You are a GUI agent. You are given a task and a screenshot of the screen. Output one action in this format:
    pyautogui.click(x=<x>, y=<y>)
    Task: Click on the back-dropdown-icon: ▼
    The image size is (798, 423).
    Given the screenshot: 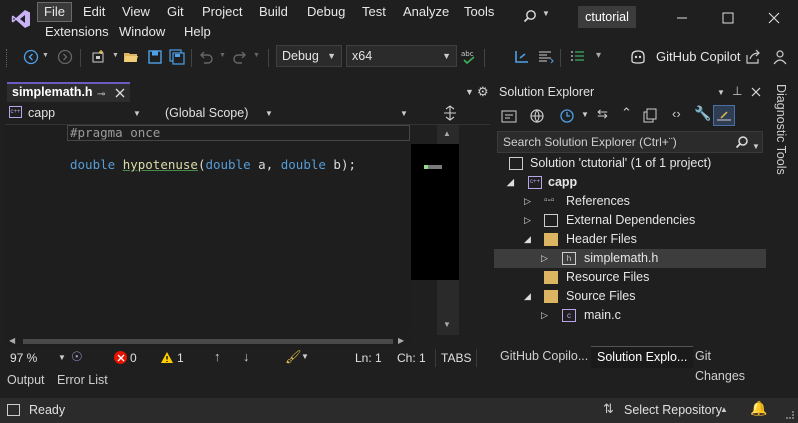 What is the action you would take?
    pyautogui.click(x=45, y=55)
    